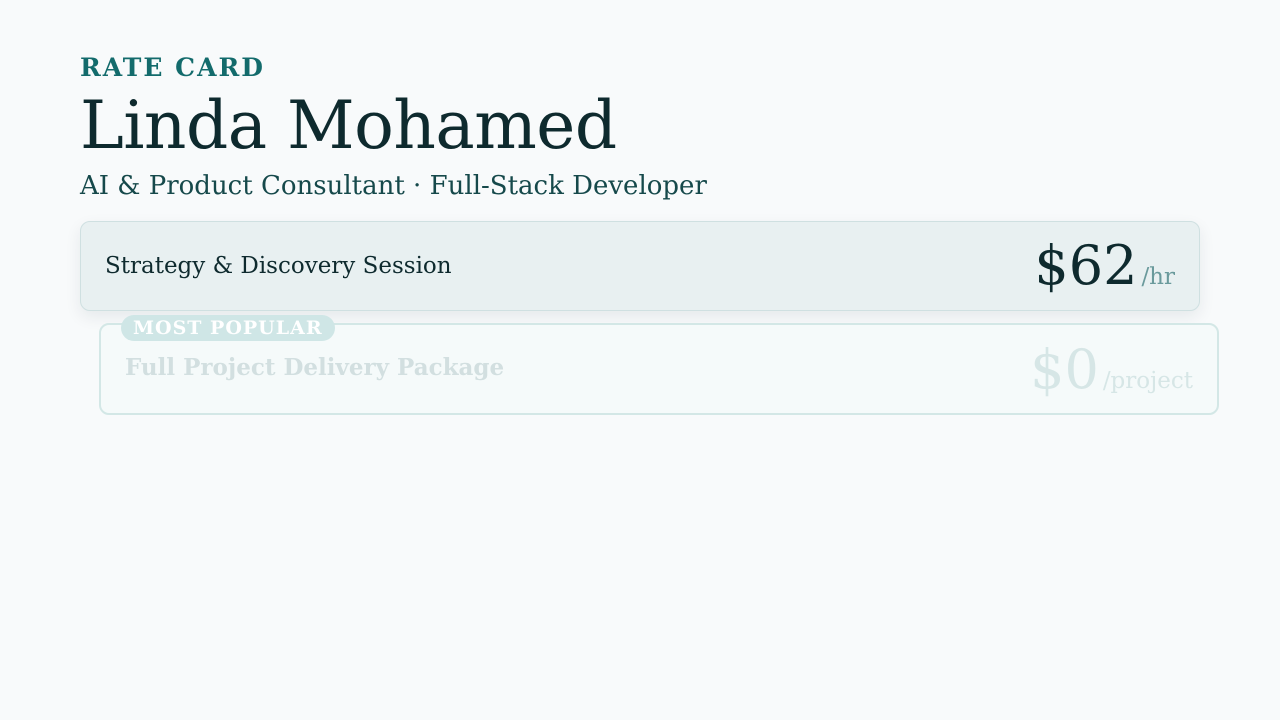  I want to click on price-unit: /hr, so click(1158, 277).